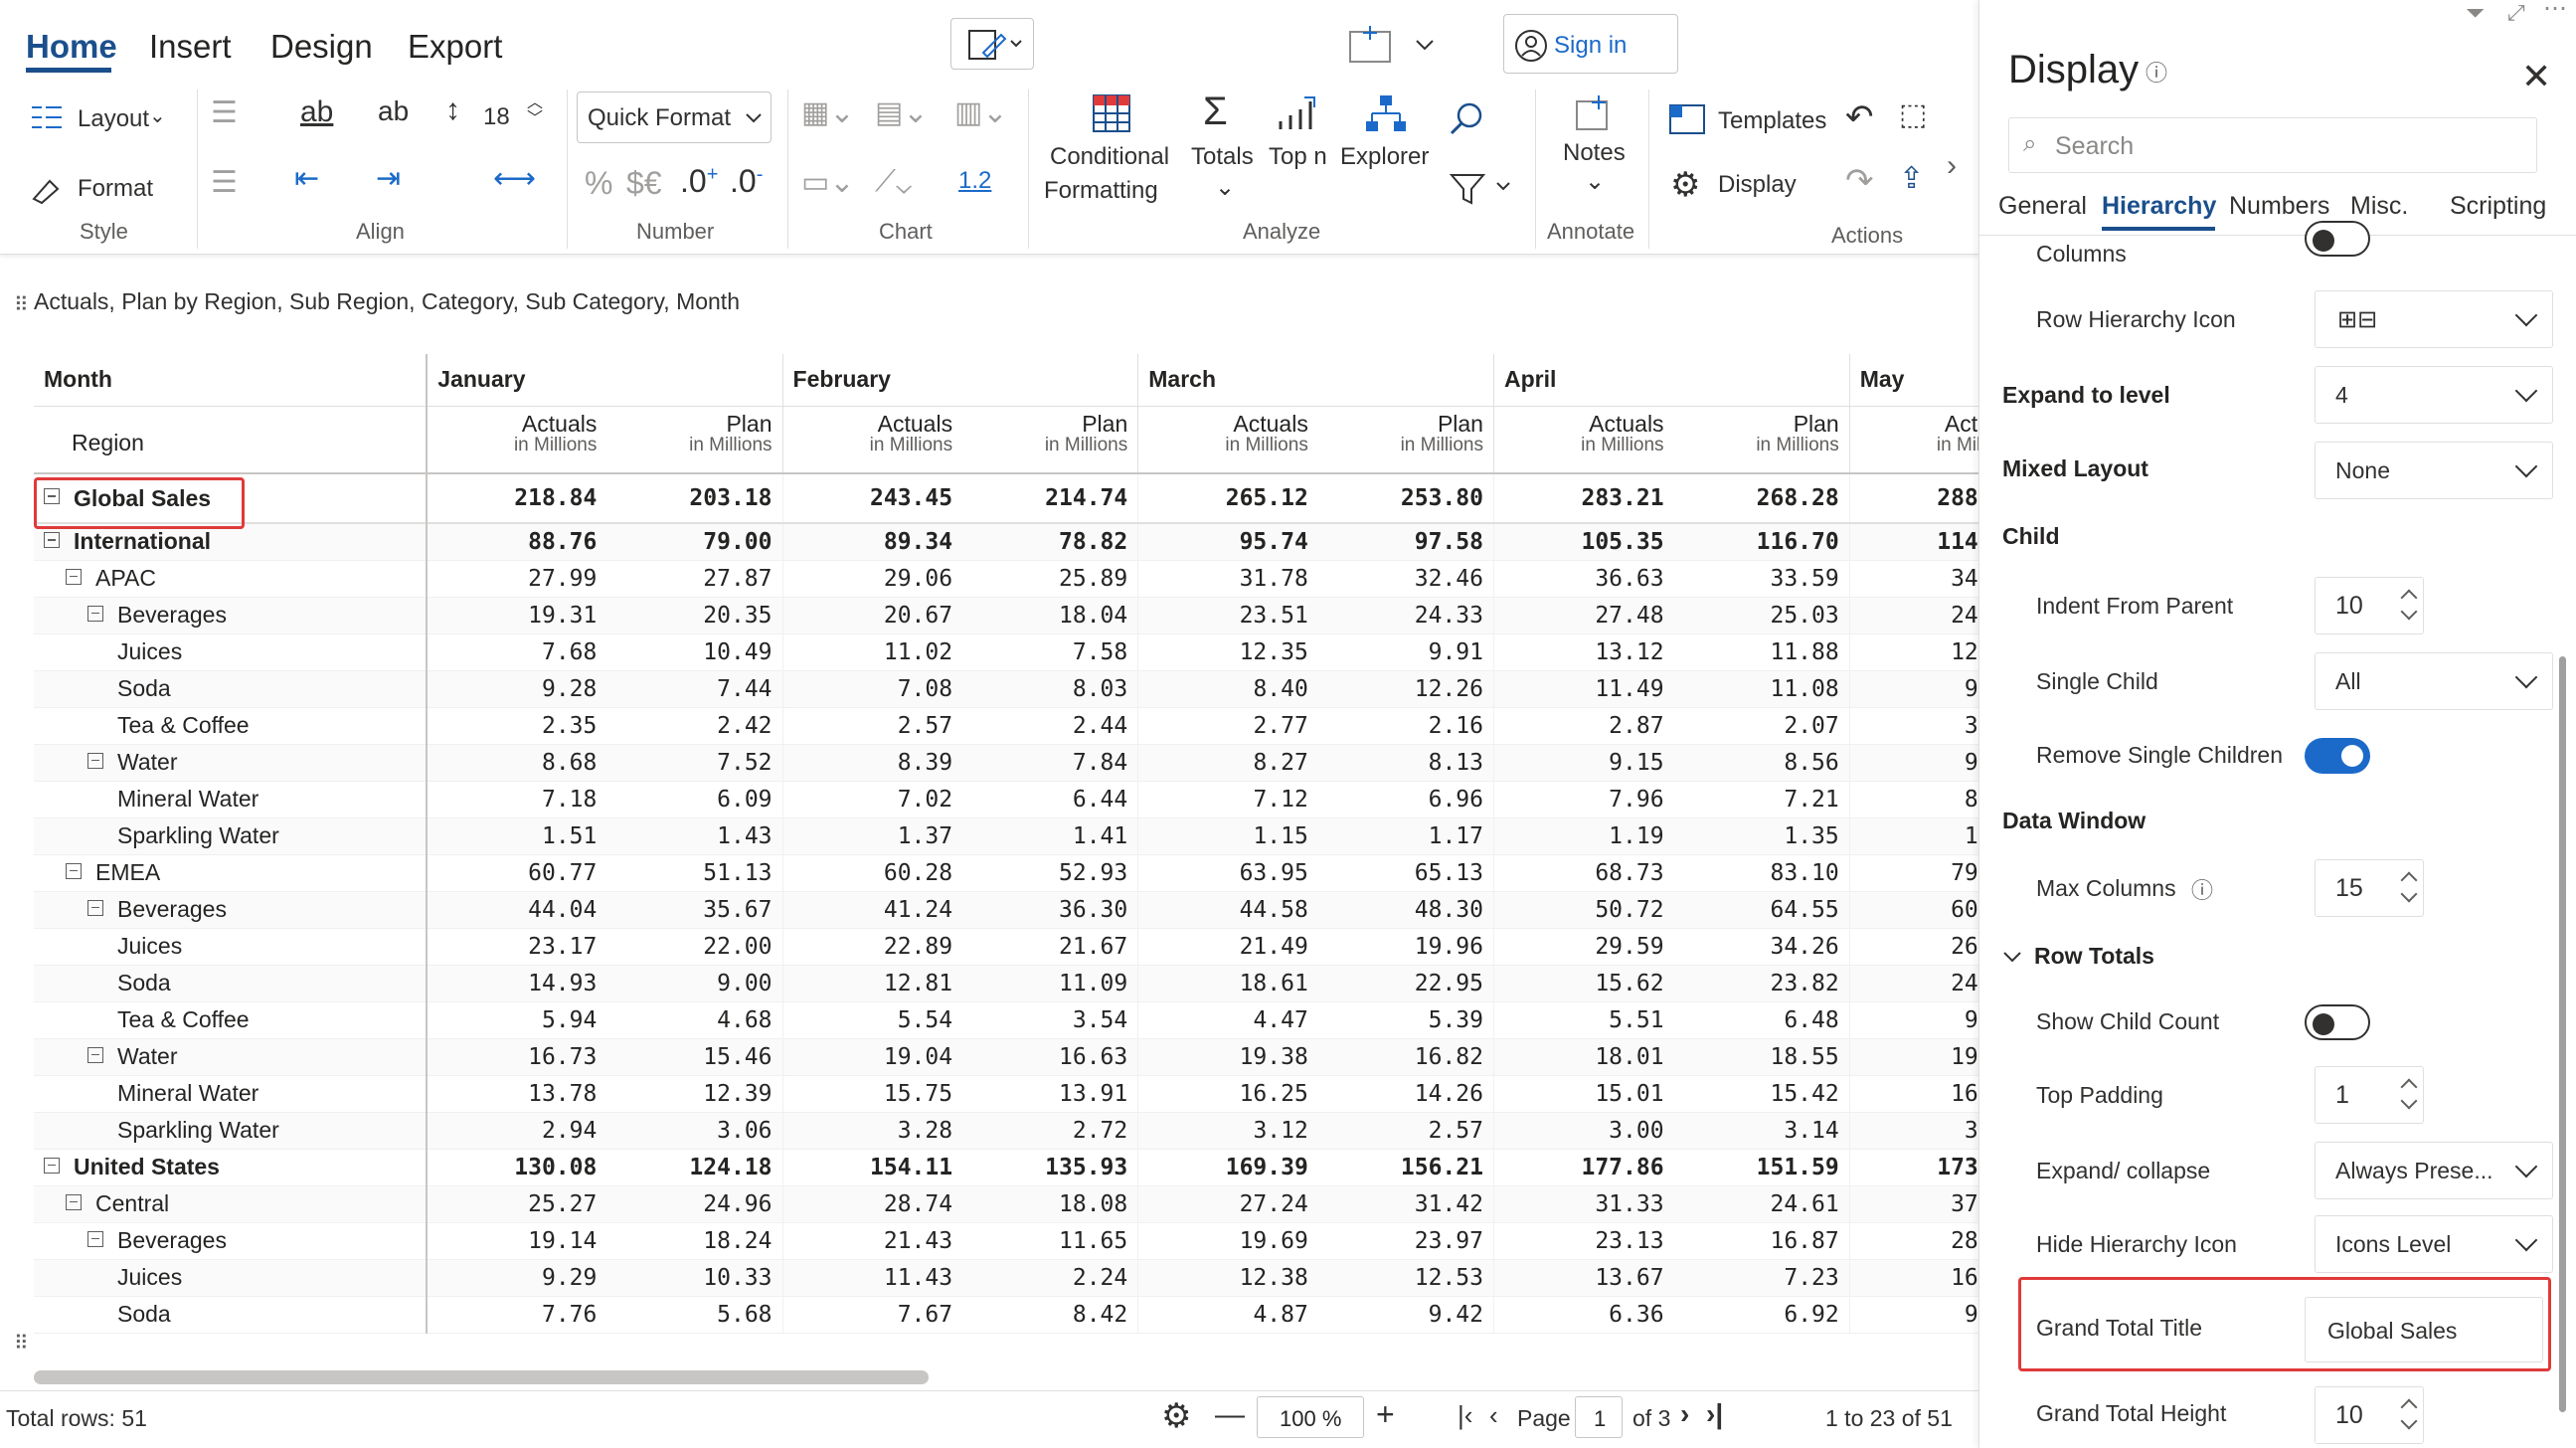  What do you see at coordinates (306, 178) in the screenshot?
I see `indent-decrease-icon: ⇤` at bounding box center [306, 178].